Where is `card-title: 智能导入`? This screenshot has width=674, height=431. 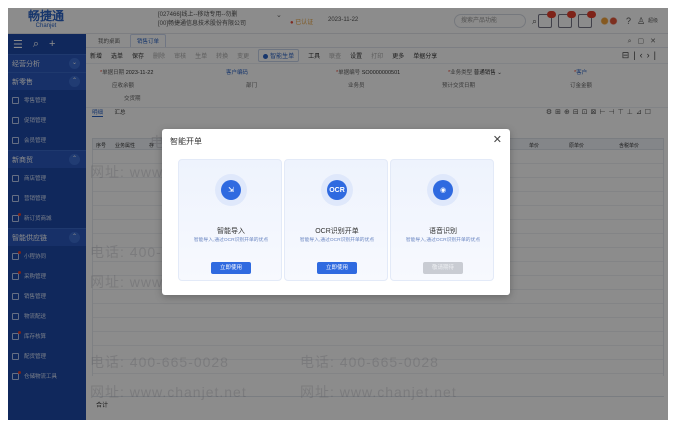
card-title: 智能导入 is located at coordinates (231, 231).